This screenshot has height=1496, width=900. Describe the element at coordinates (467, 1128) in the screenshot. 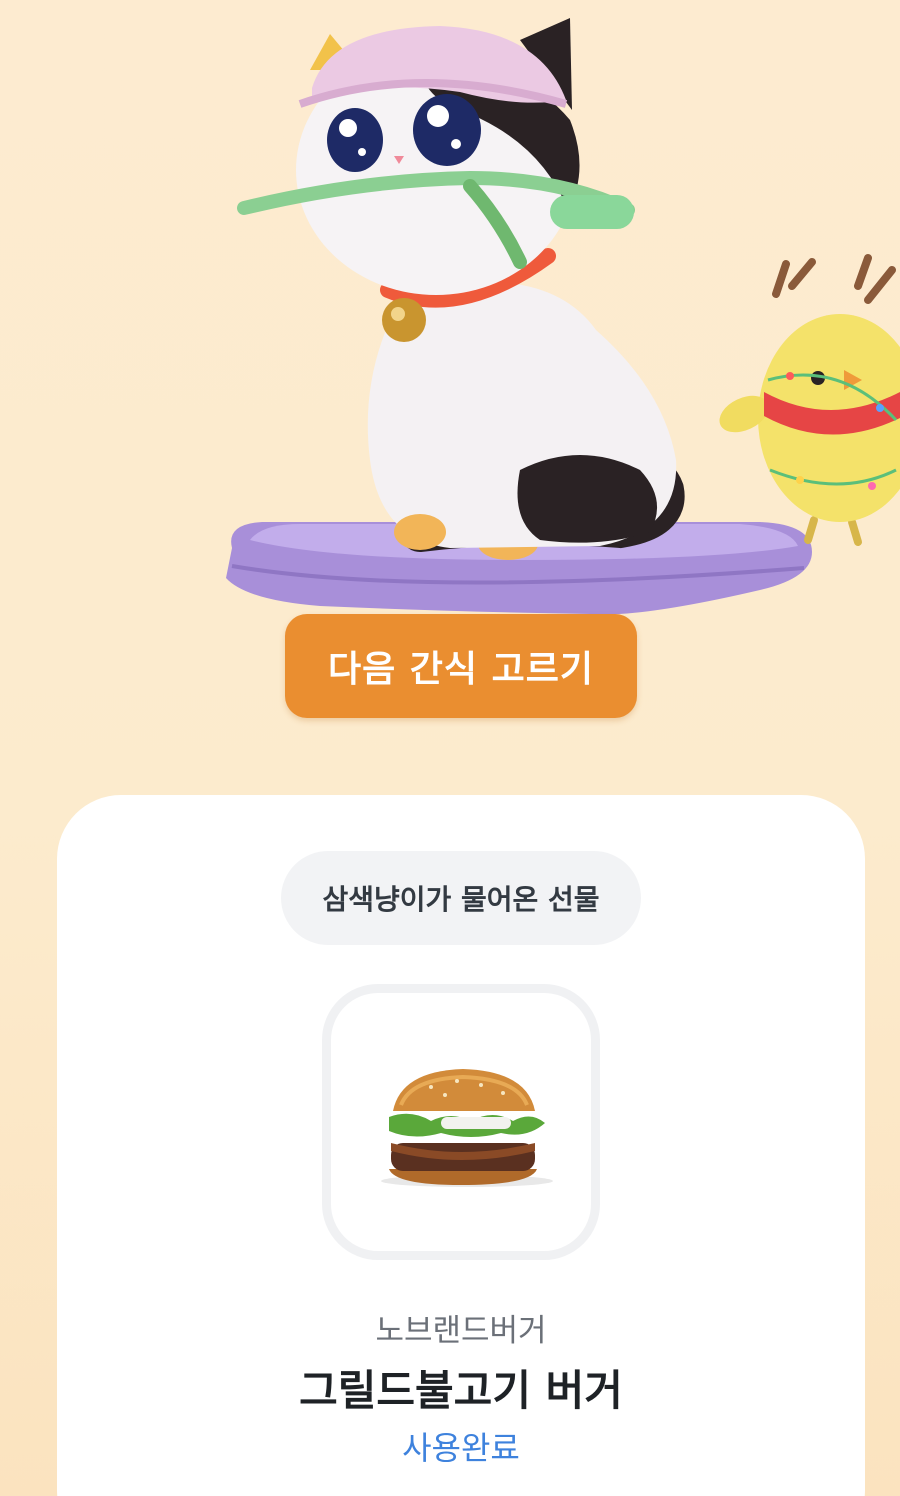

I see `burger-image-icon` at that location.